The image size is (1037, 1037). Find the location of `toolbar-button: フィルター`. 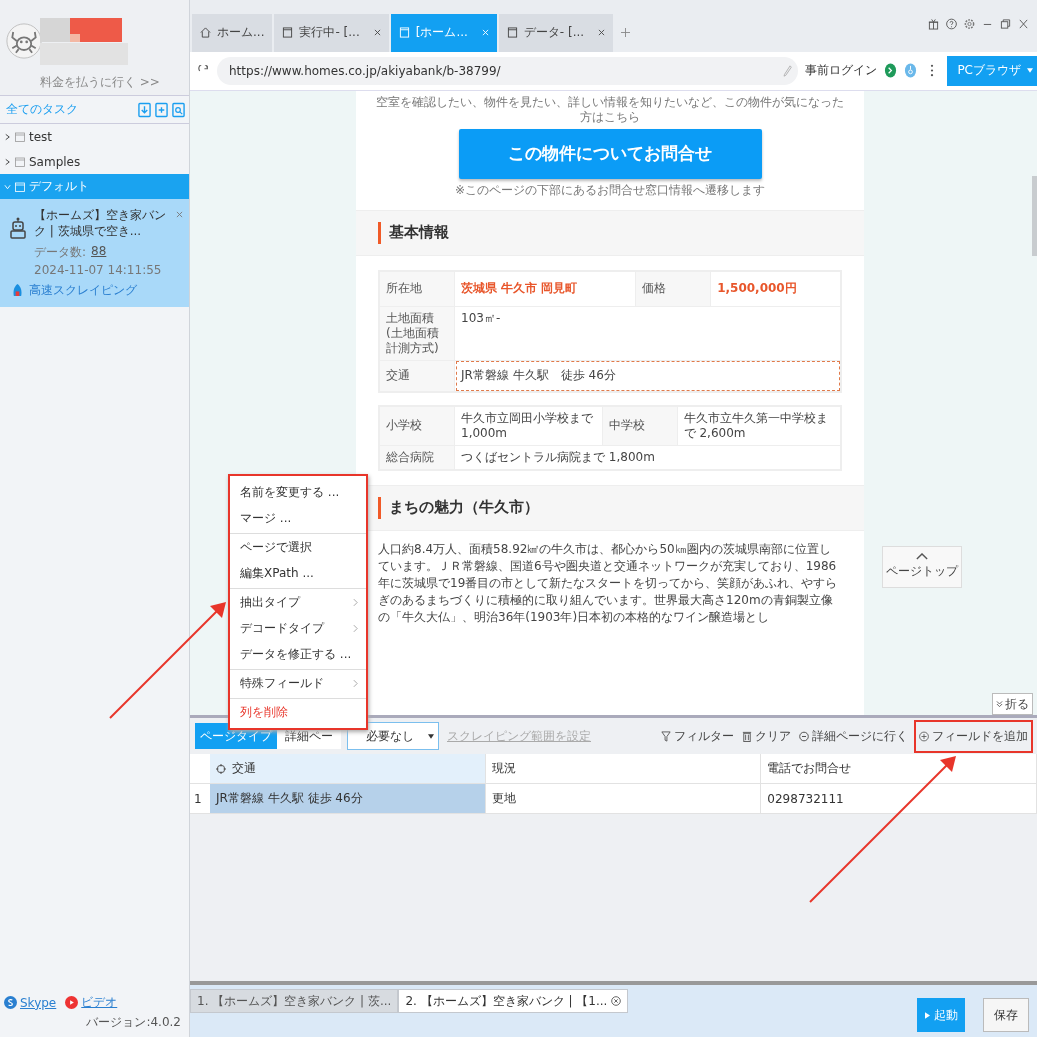

toolbar-button: フィルター is located at coordinates (697, 736).